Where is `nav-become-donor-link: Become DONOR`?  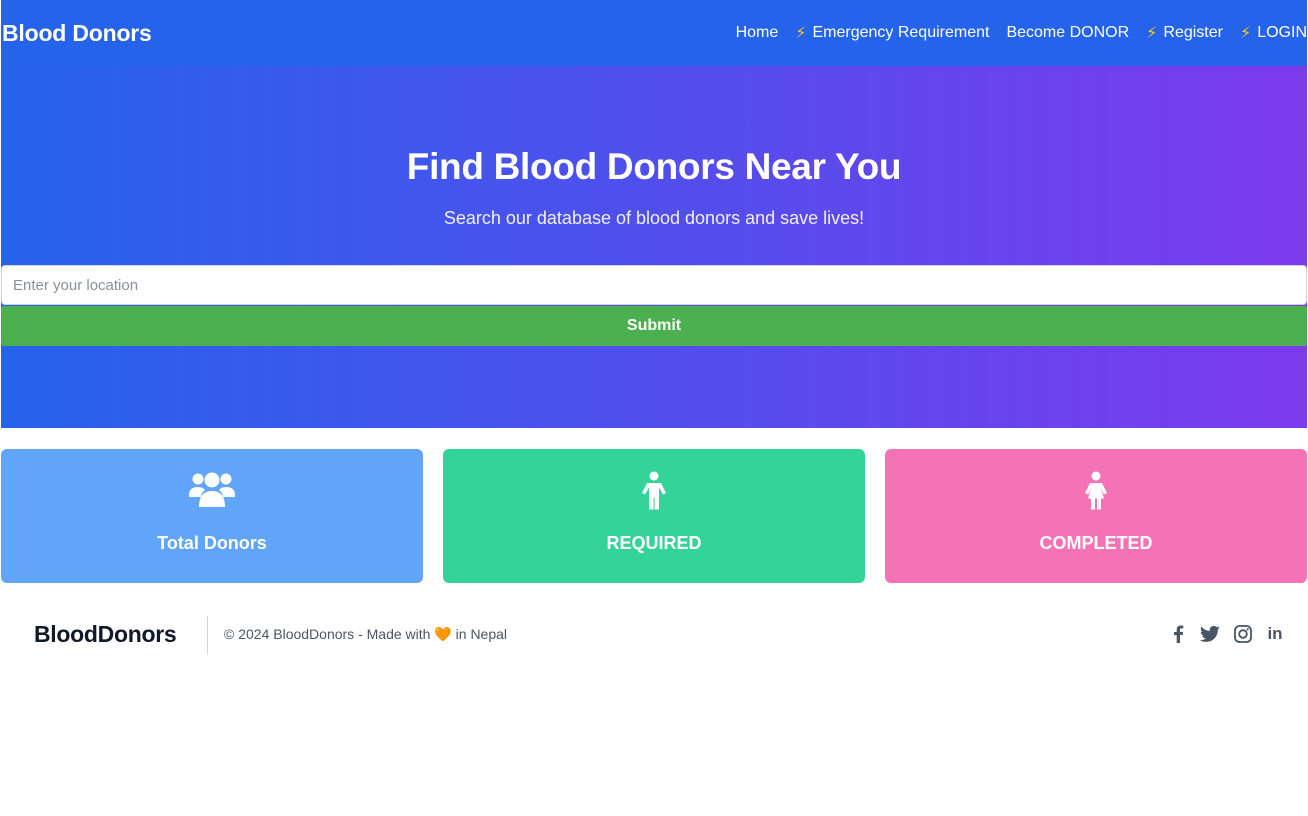 nav-become-donor-link: Become DONOR is located at coordinates (1067, 33).